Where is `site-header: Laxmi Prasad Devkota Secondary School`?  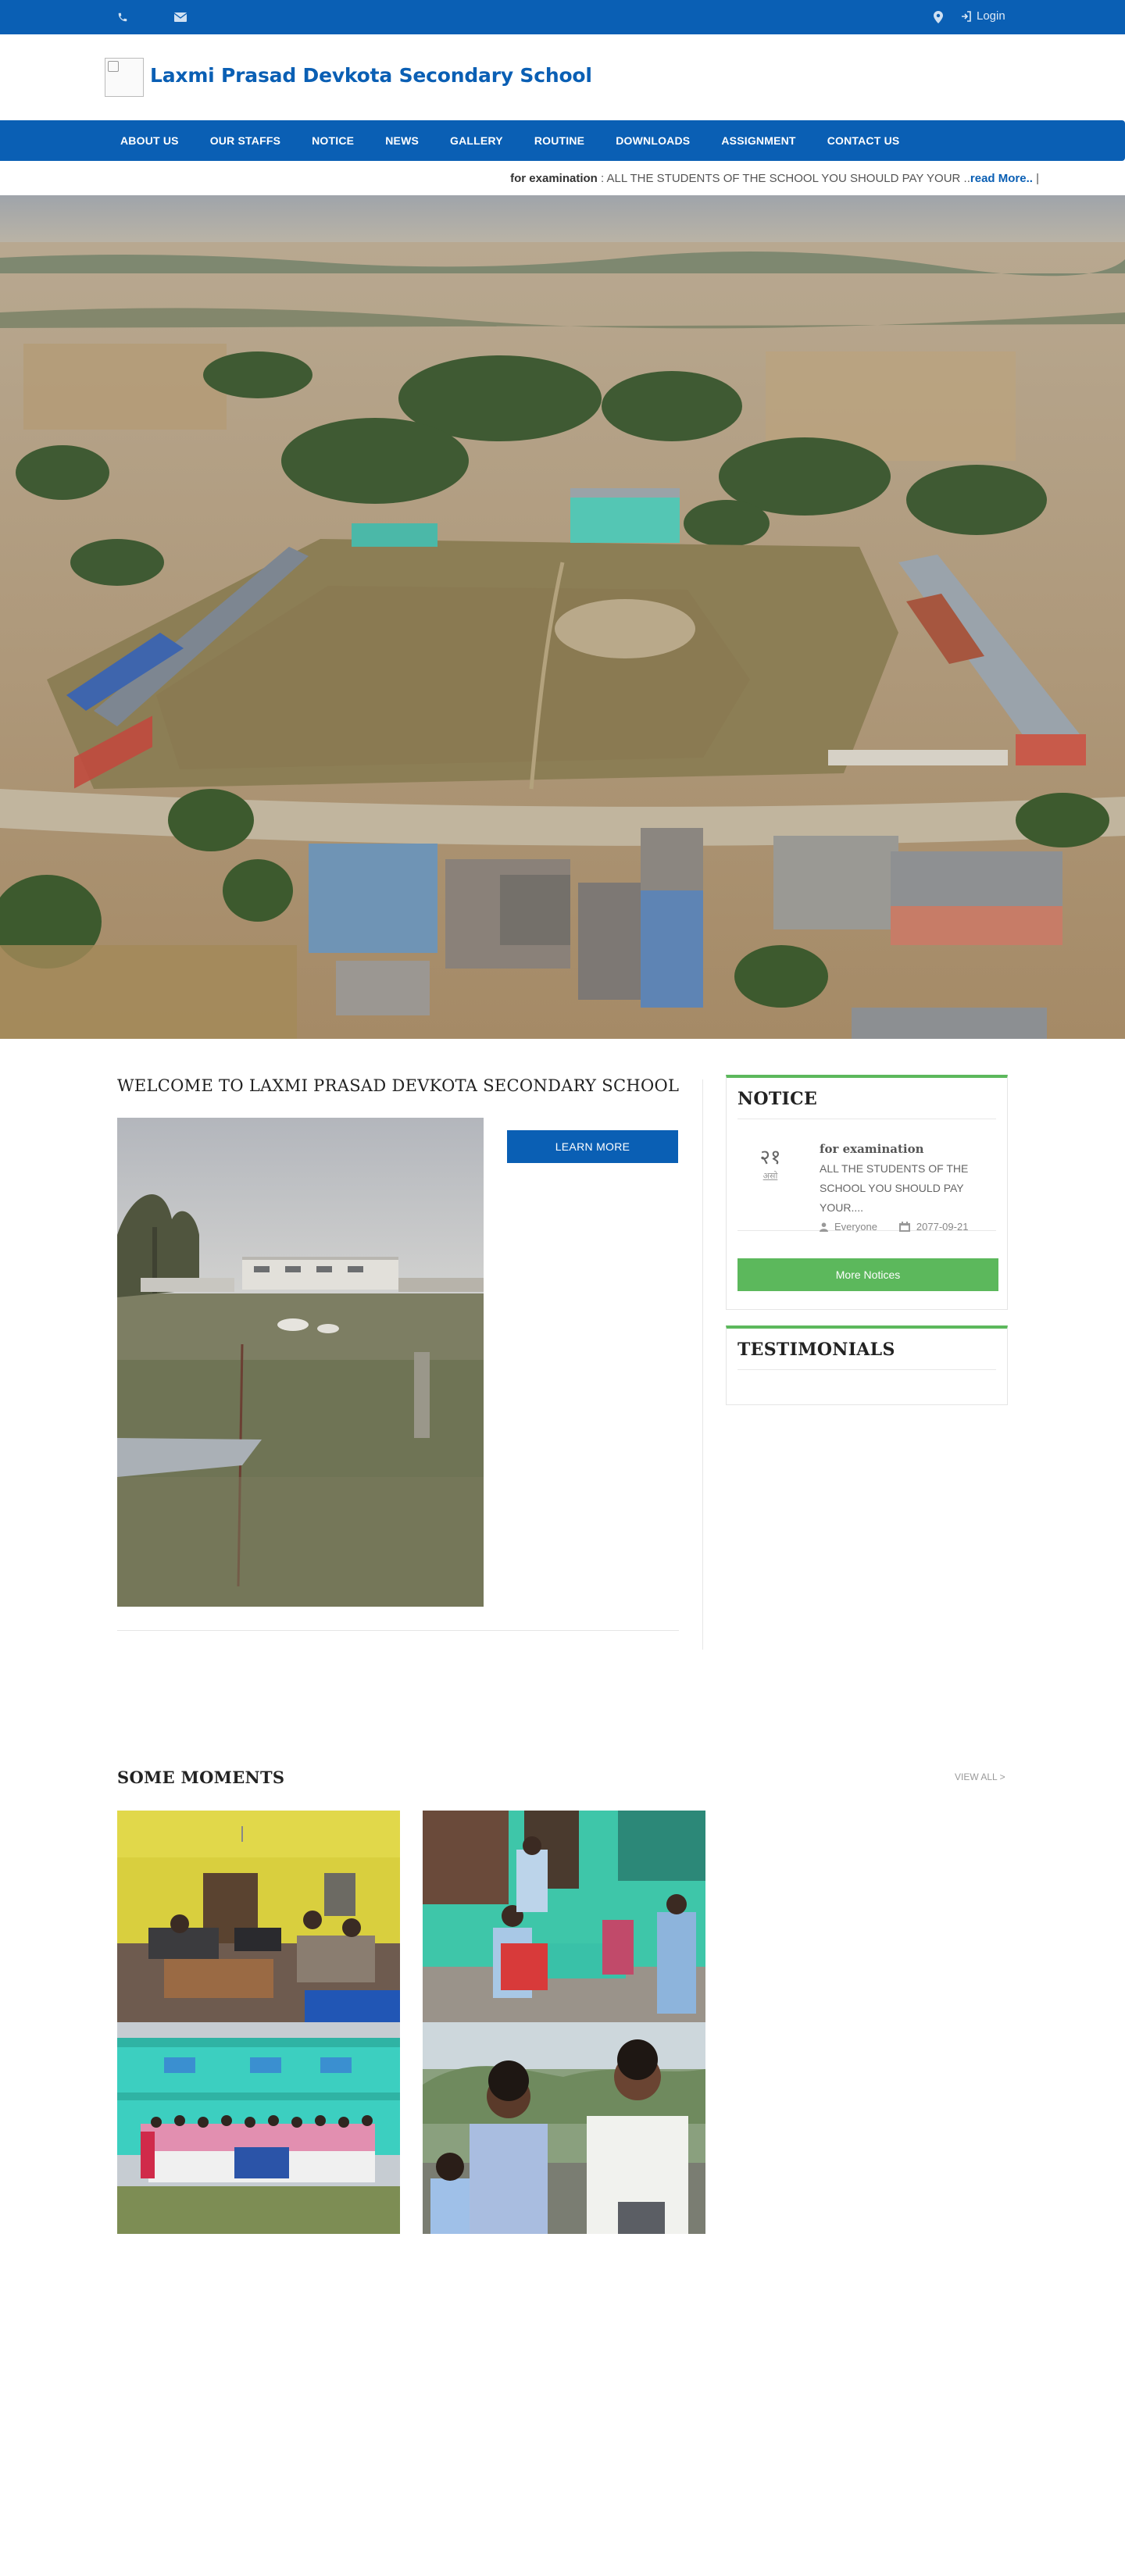
site-header: Laxmi Prasad Devkota Secondary School is located at coordinates (562, 77).